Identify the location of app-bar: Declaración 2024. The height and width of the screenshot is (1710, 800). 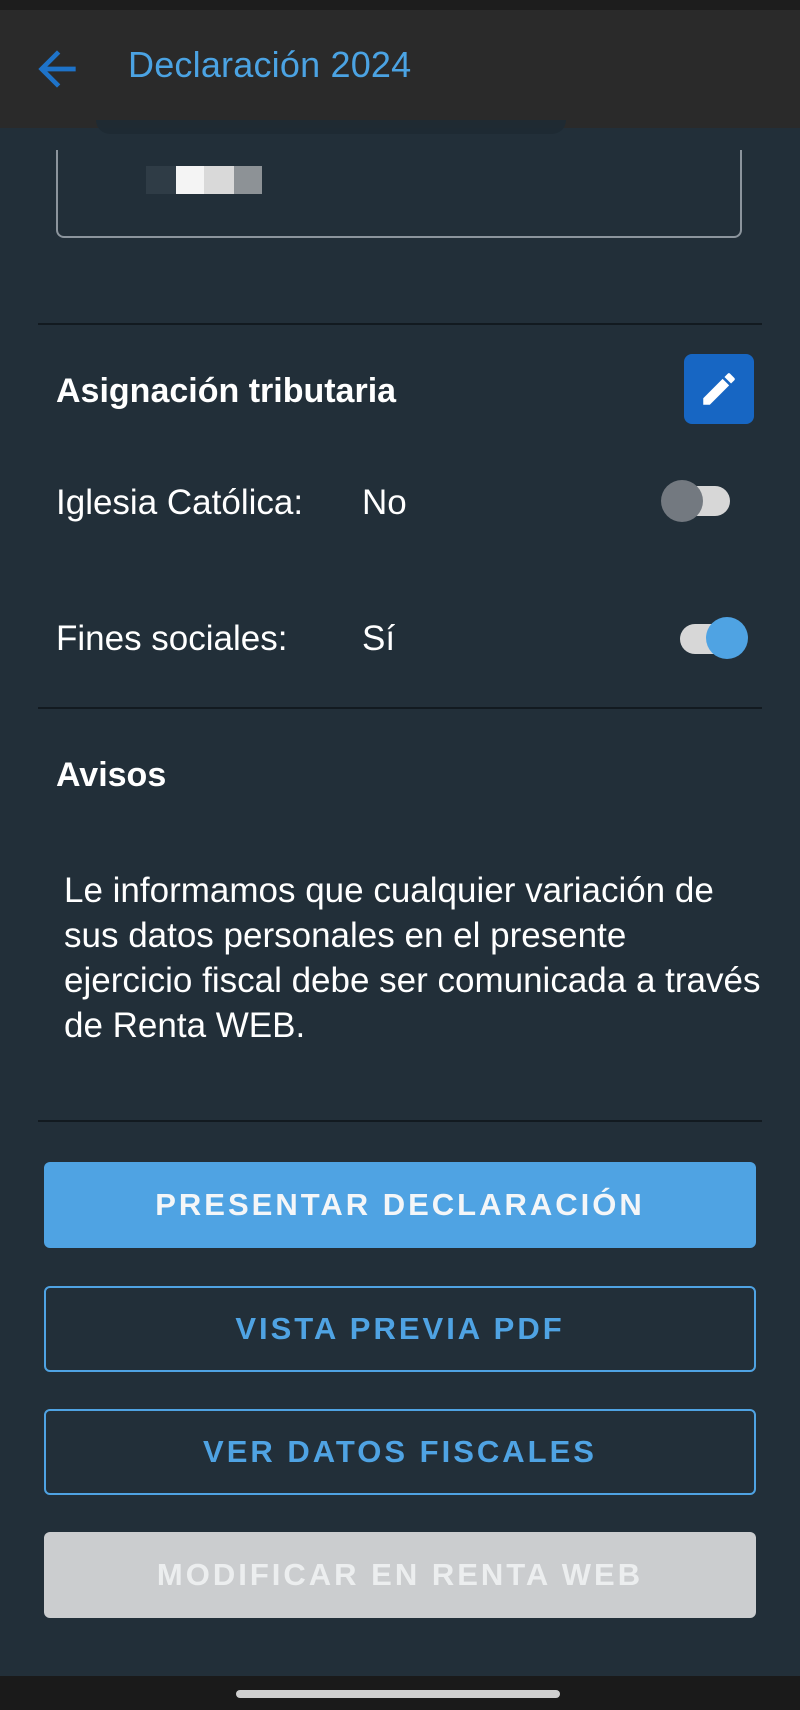
(400, 69).